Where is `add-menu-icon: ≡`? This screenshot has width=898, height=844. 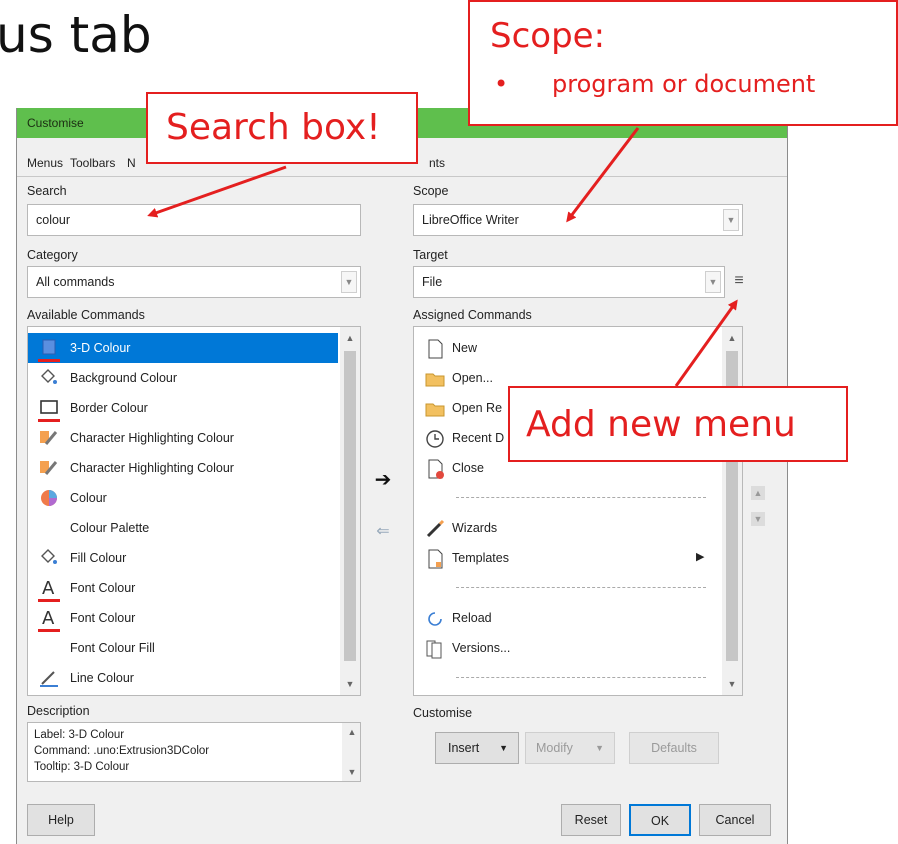 add-menu-icon: ≡ is located at coordinates (739, 282).